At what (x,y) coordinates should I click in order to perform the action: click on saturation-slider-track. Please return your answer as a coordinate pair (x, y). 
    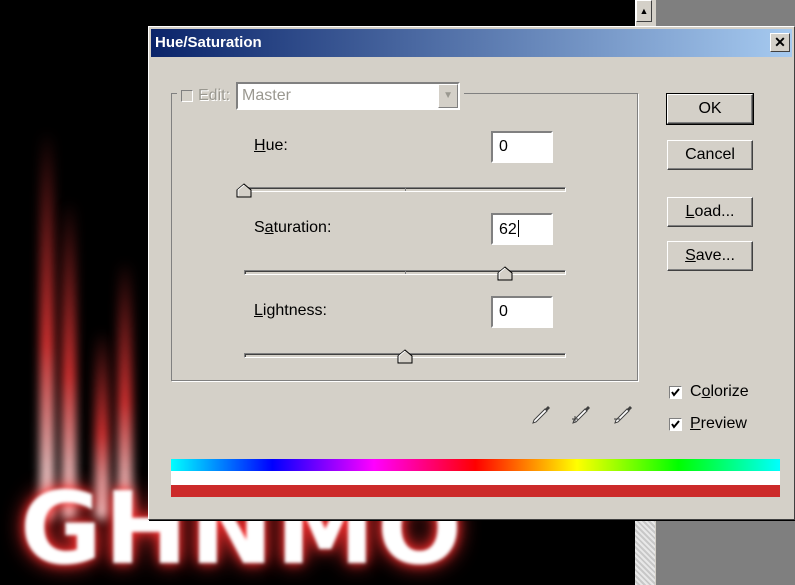
    Looking at the image, I should click on (405, 272).